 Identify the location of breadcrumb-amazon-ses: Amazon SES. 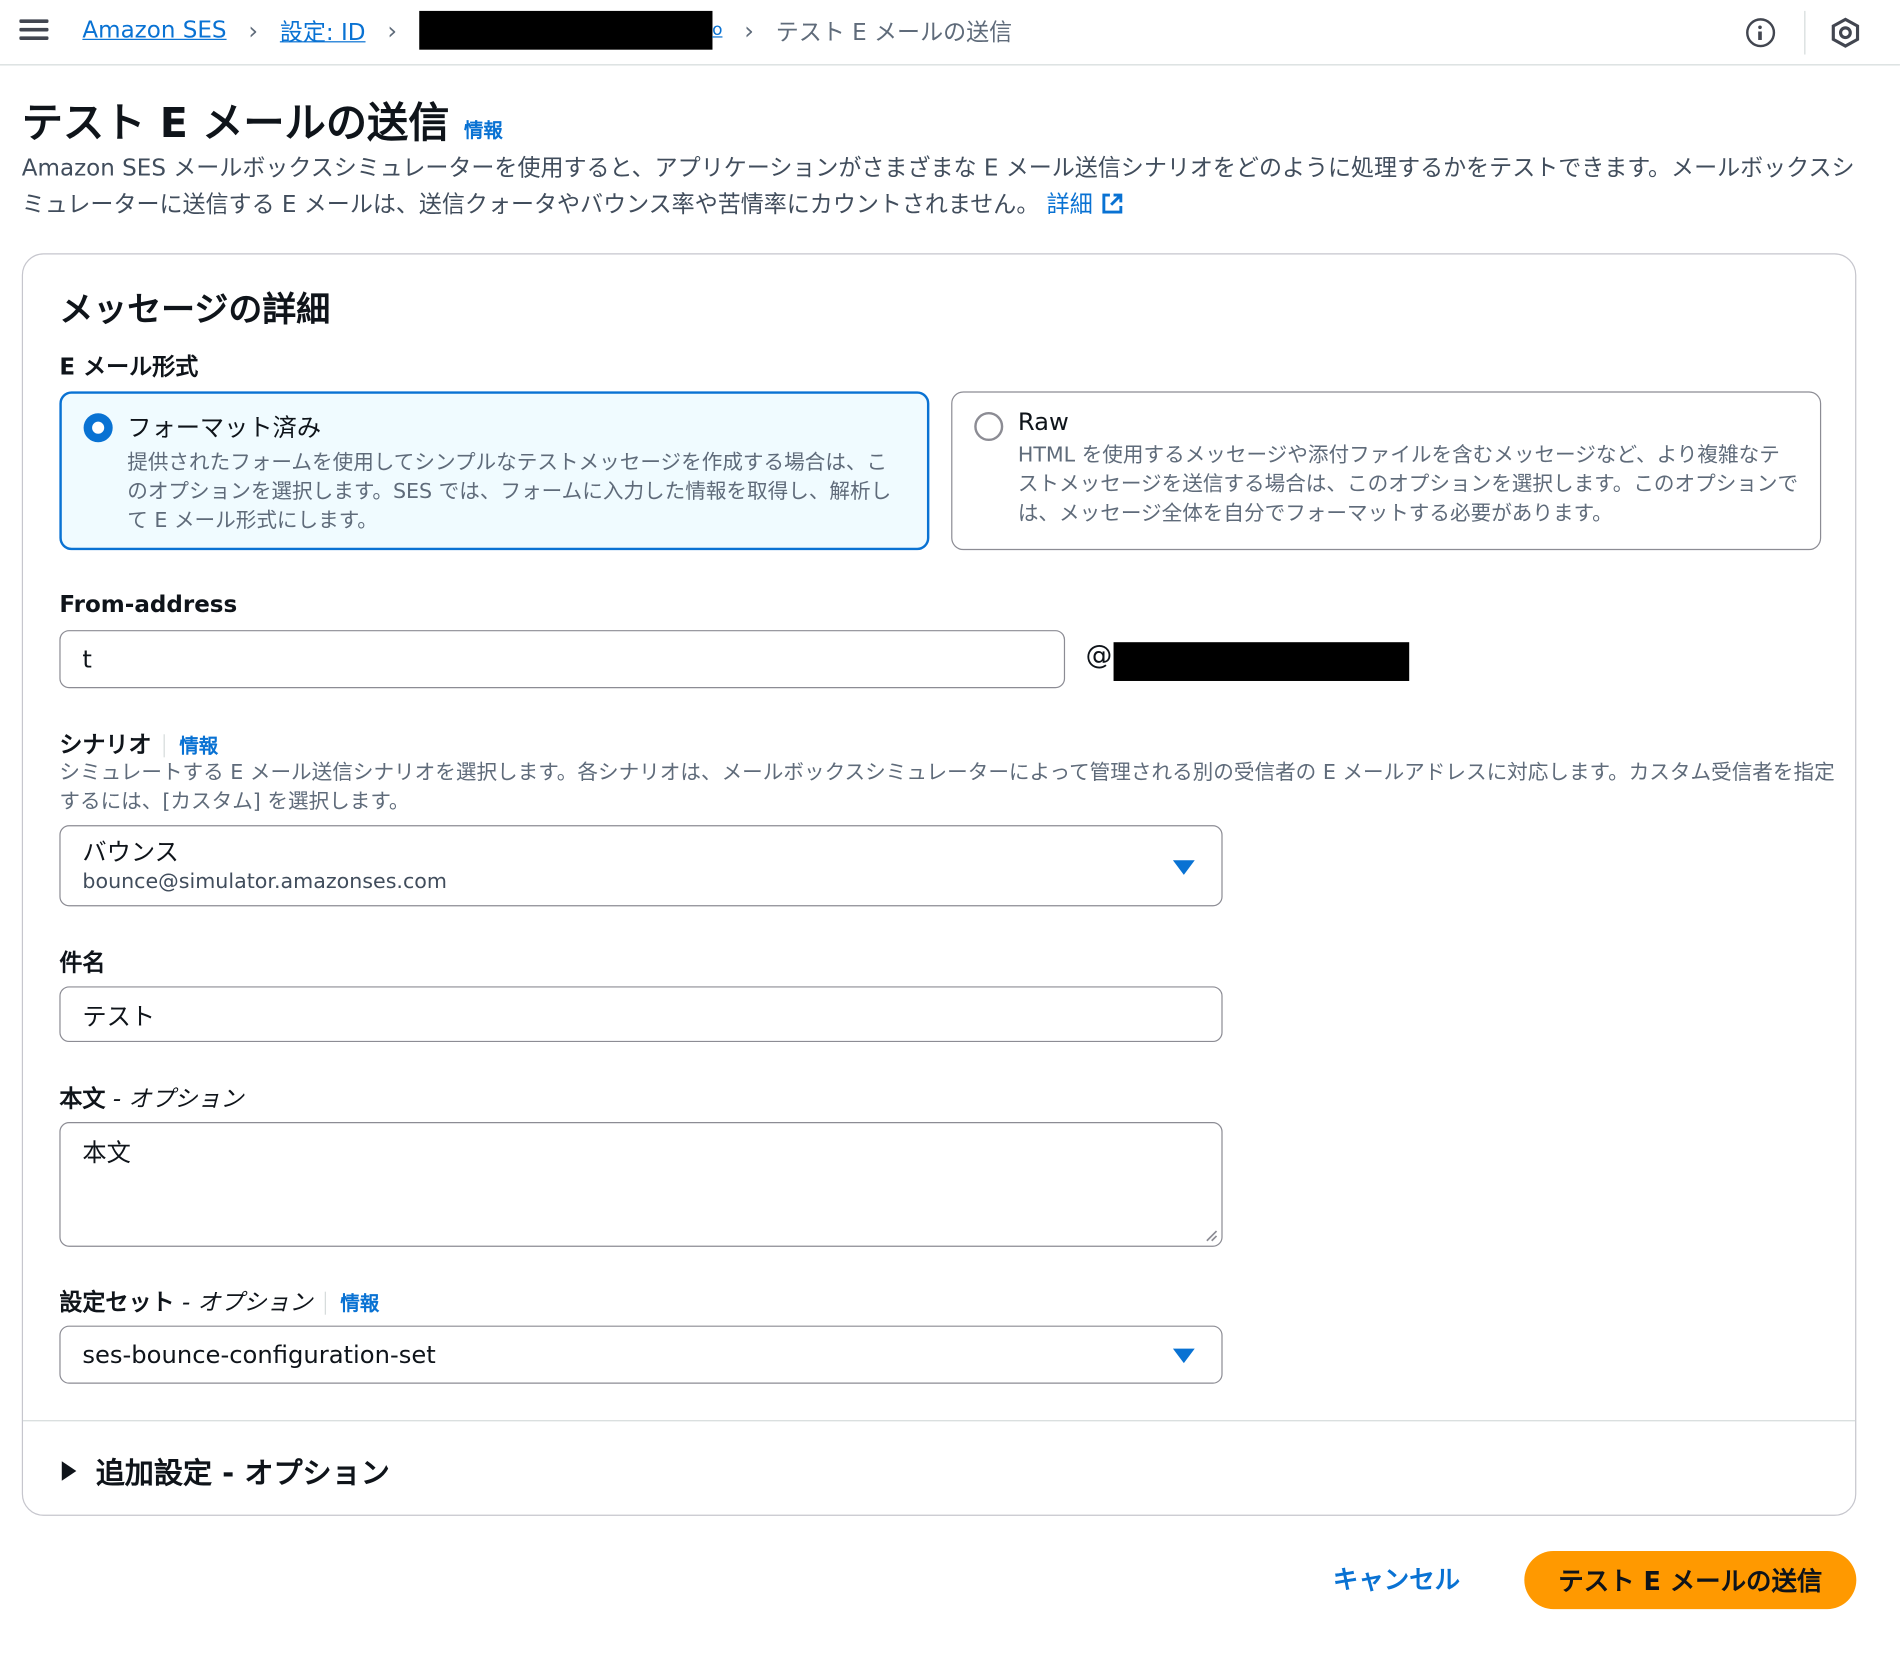
(154, 30).